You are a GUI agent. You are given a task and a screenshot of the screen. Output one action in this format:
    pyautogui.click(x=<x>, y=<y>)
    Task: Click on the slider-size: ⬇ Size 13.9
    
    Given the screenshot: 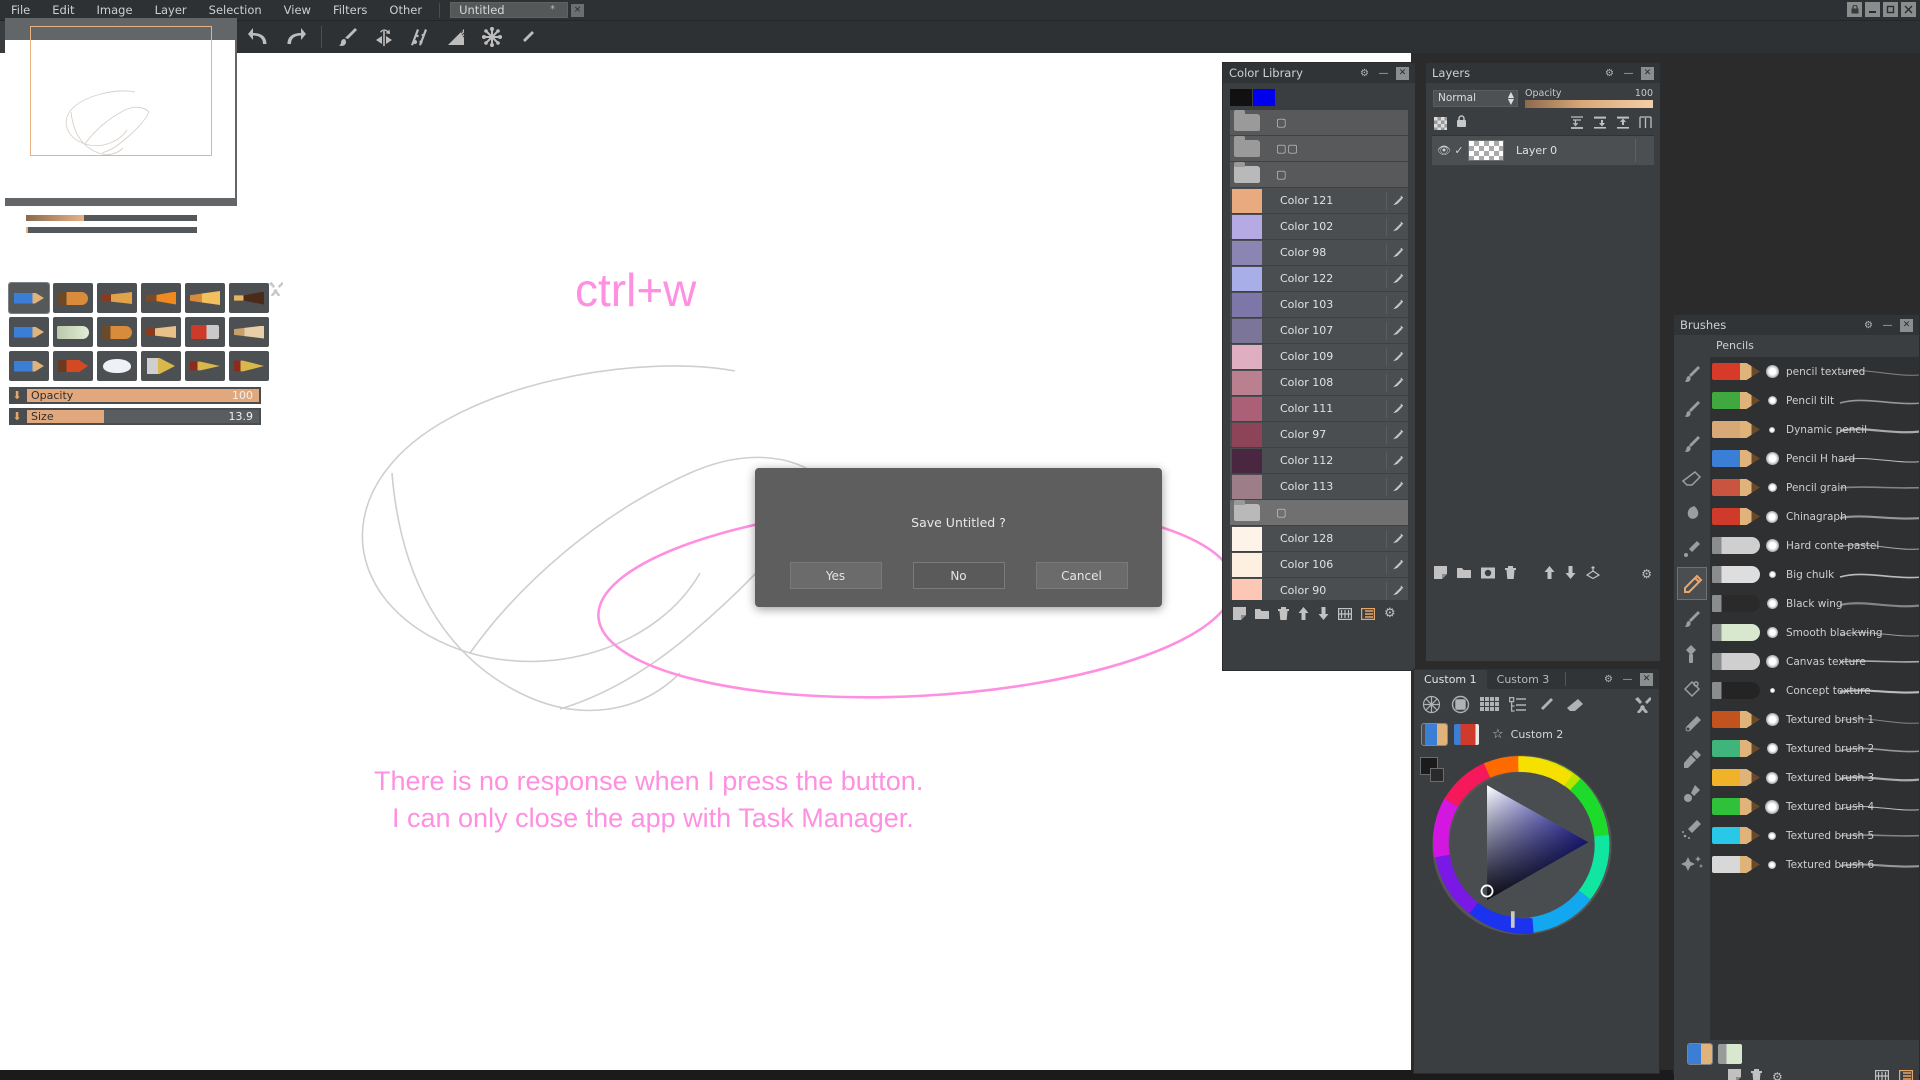 What is the action you would take?
    pyautogui.click(x=135, y=416)
    